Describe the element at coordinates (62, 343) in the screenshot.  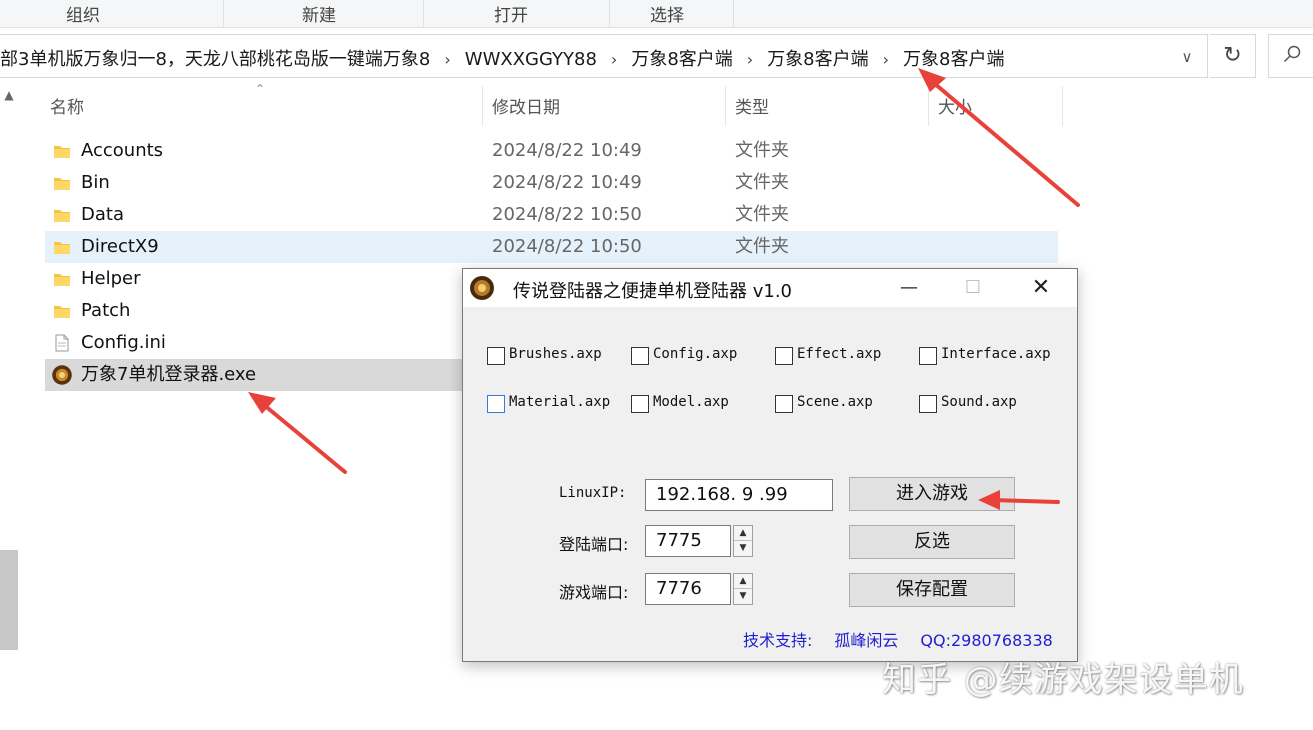
I see `ini-file-icon` at that location.